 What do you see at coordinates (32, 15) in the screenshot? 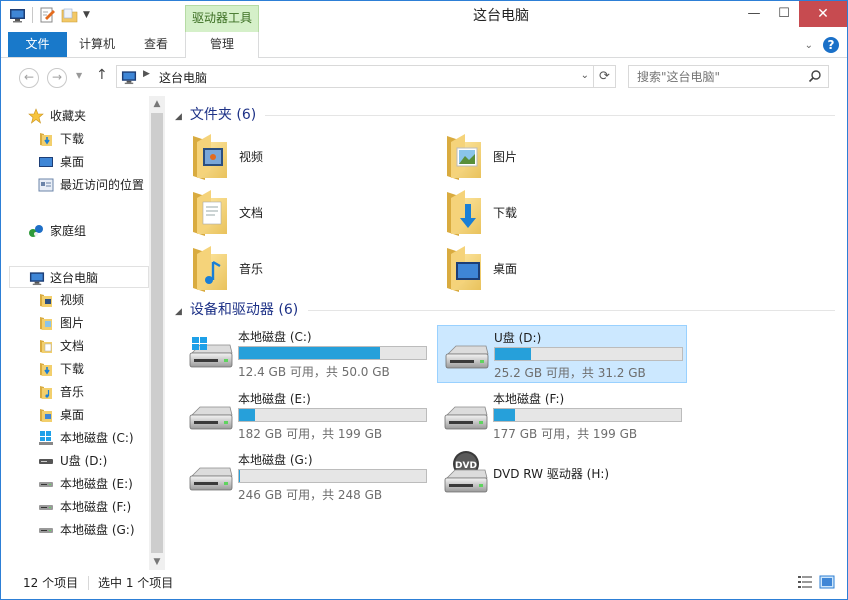
I see `toolbar-divider` at bounding box center [32, 15].